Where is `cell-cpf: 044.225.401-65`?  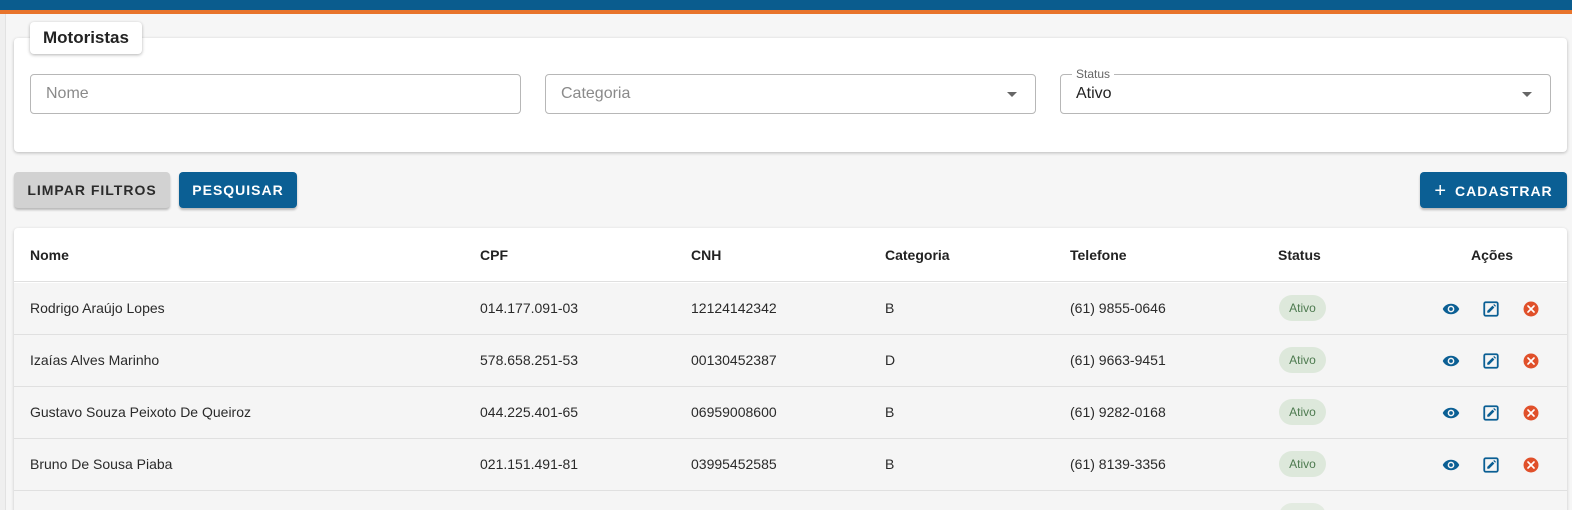 cell-cpf: 044.225.401-65 is located at coordinates (529, 412).